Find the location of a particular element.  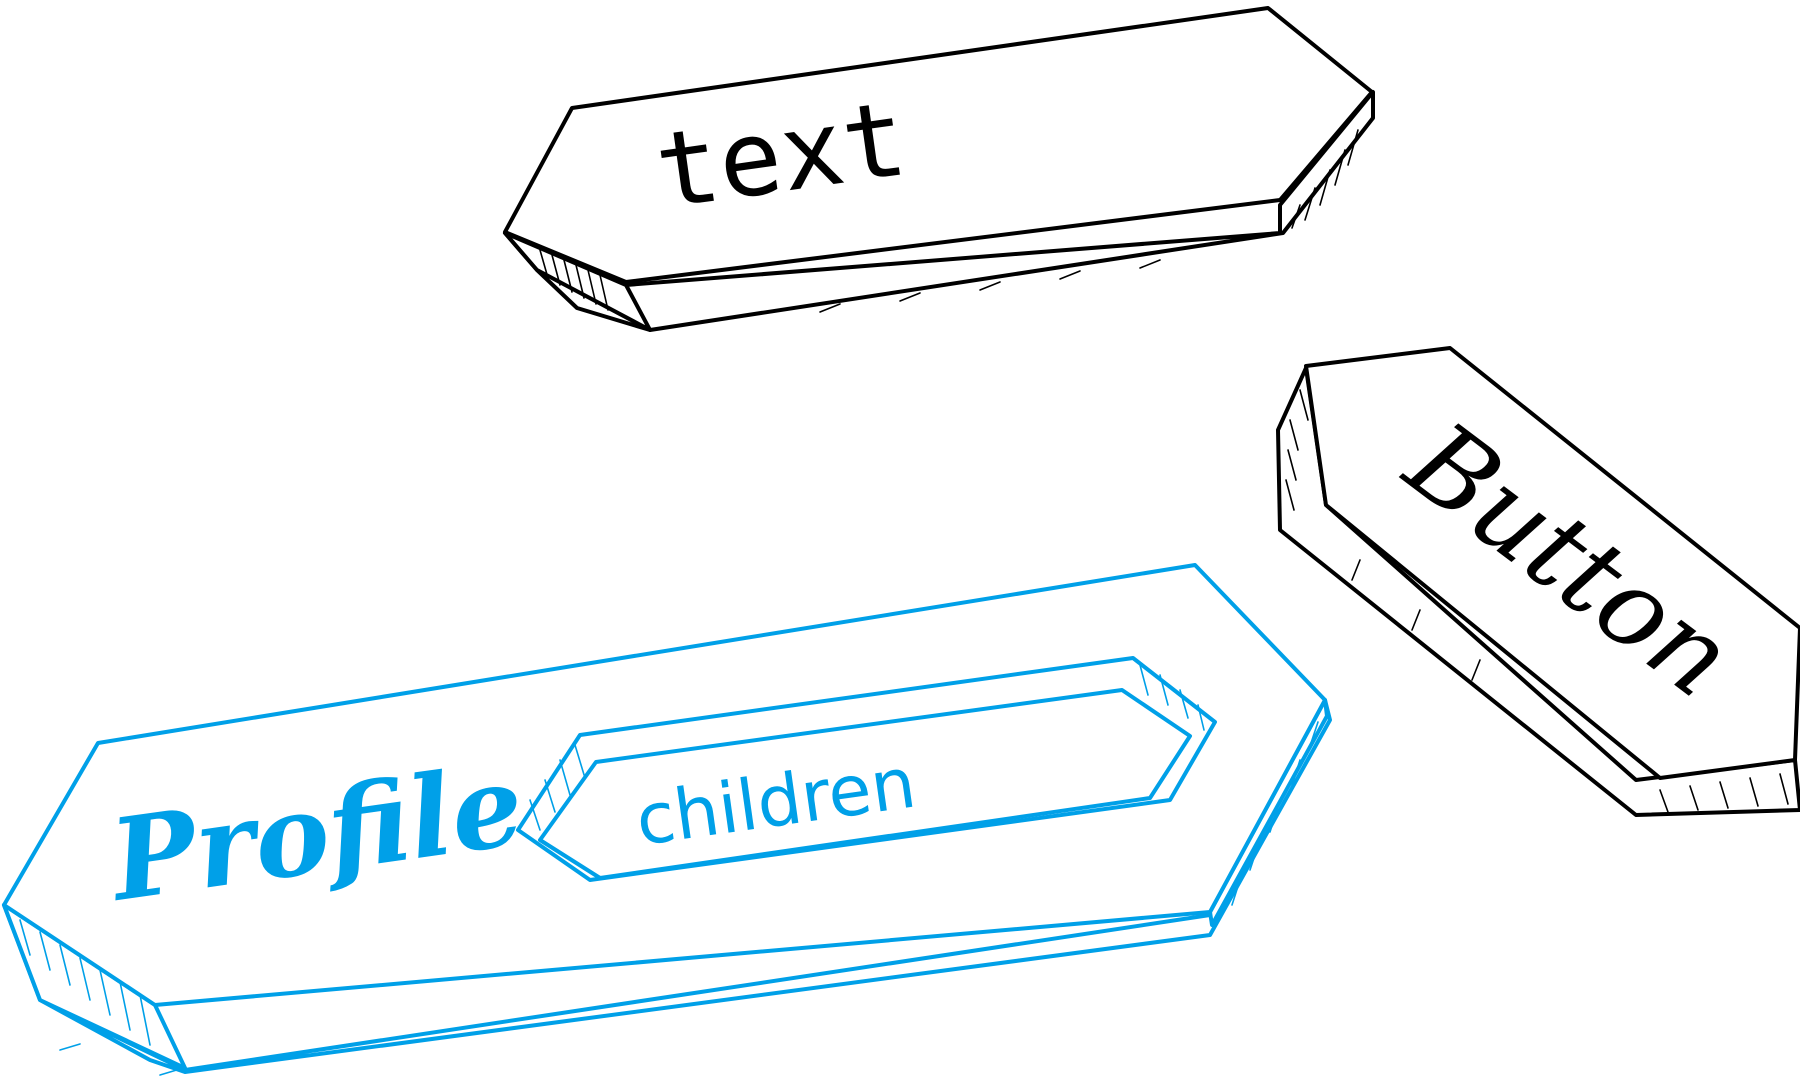

button-block: Button is located at coordinates (1538, 581).